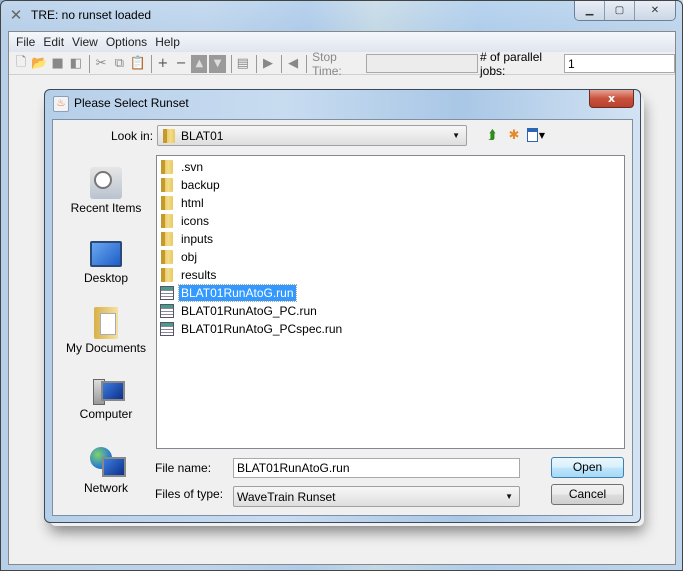 This screenshot has width=683, height=571. Describe the element at coordinates (61, 104) in the screenshot. I see `java-icon: ♨` at that location.